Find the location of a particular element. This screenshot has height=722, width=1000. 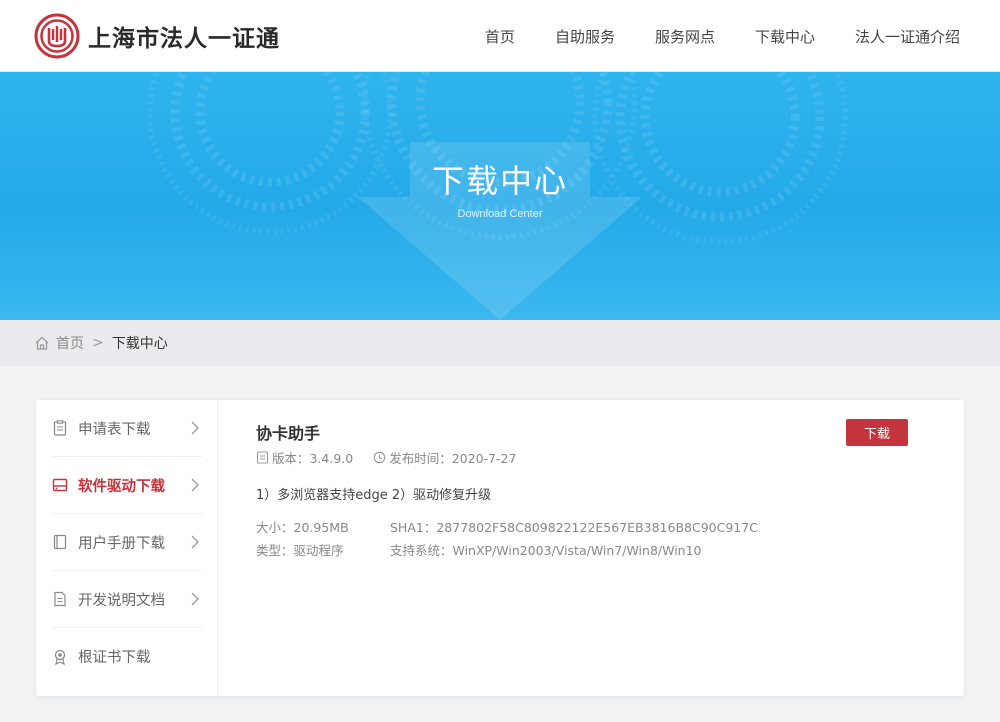

logo-emblem-icon is located at coordinates (57, 36).